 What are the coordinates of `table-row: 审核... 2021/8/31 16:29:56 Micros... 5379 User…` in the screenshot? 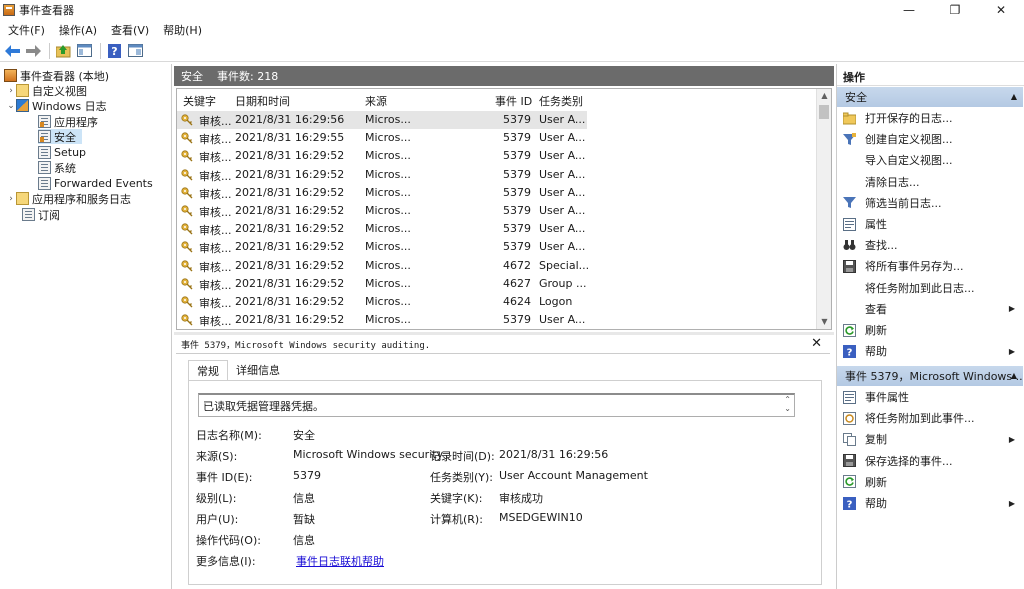 It's located at (382, 120).